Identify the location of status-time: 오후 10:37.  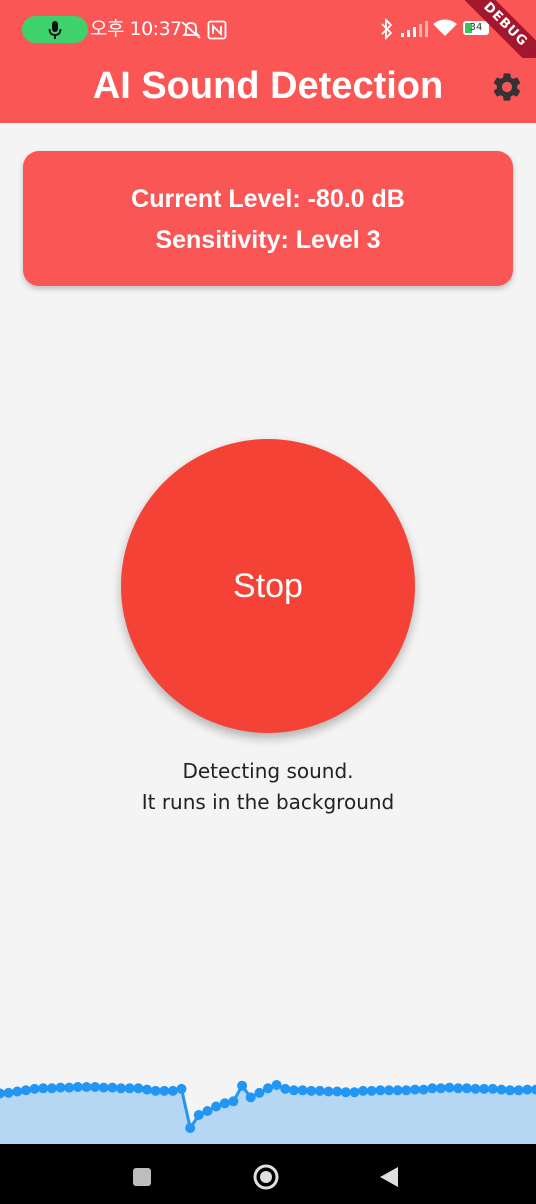
(136, 29).